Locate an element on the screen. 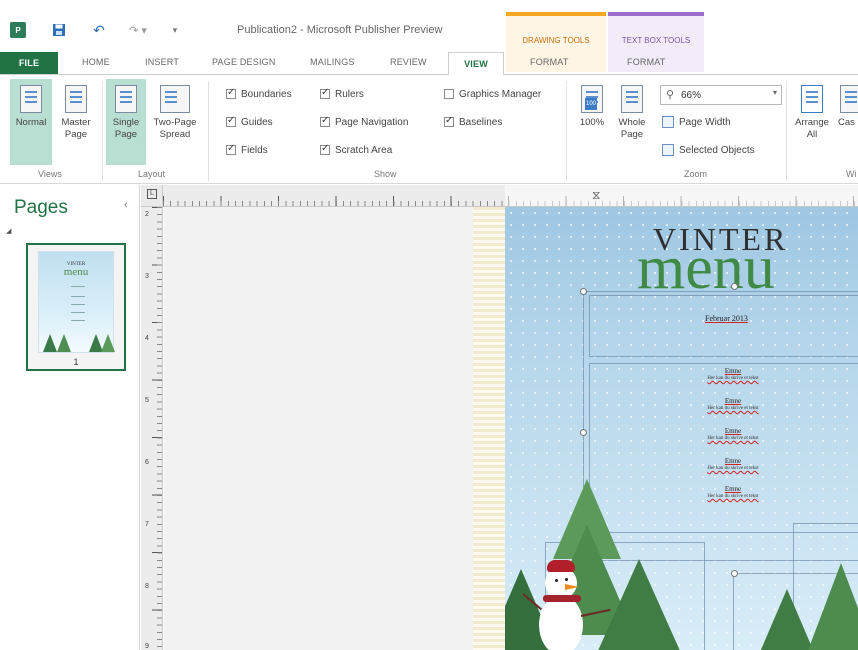 The width and height of the screenshot is (858, 650). tab-file: FILE is located at coordinates (29, 63).